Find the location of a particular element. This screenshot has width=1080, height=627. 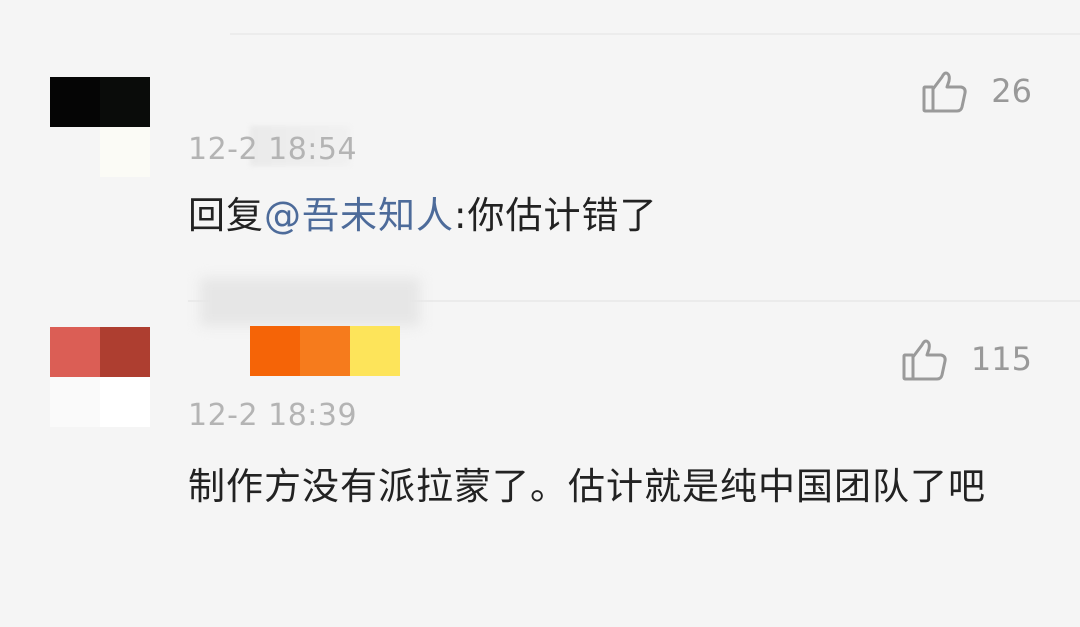

comment-timestamp: 12-2 18:39 is located at coordinates (273, 415).